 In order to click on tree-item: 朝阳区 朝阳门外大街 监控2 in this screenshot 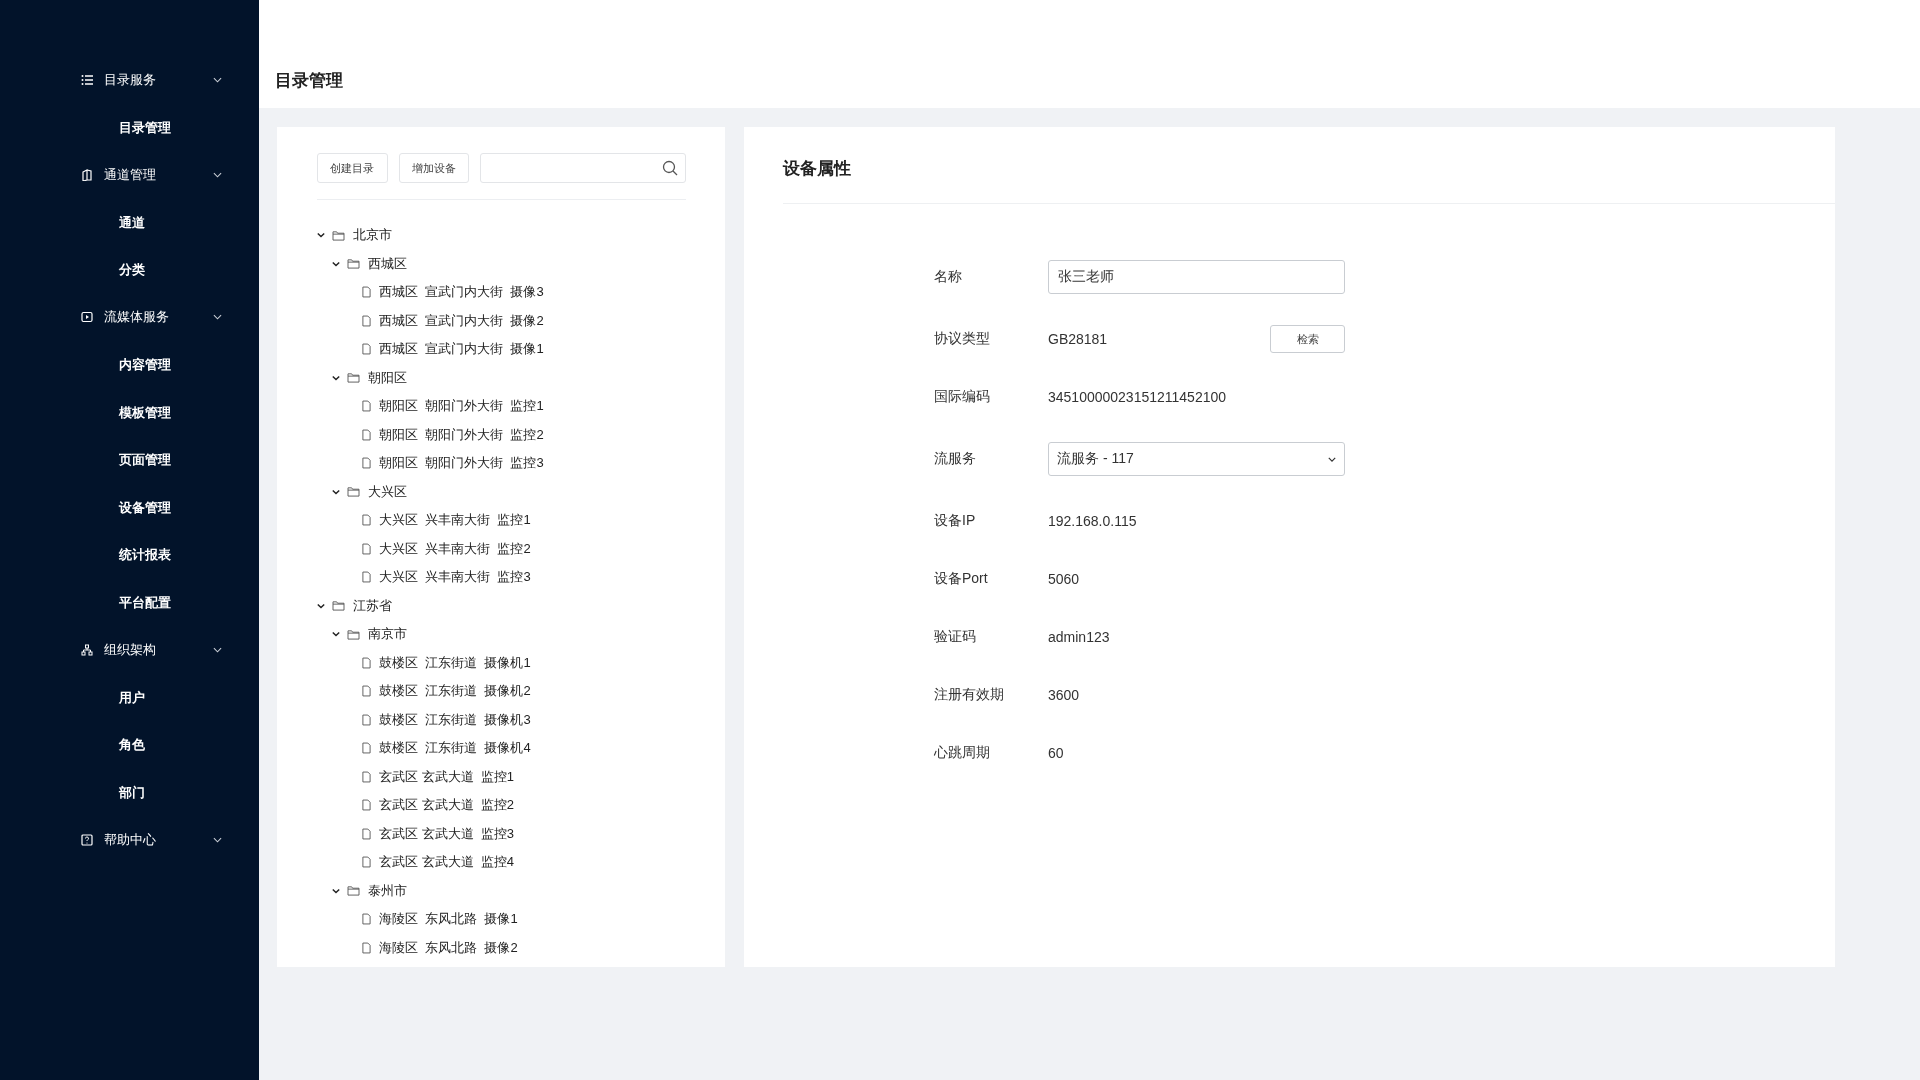, I will do `click(461, 434)`.